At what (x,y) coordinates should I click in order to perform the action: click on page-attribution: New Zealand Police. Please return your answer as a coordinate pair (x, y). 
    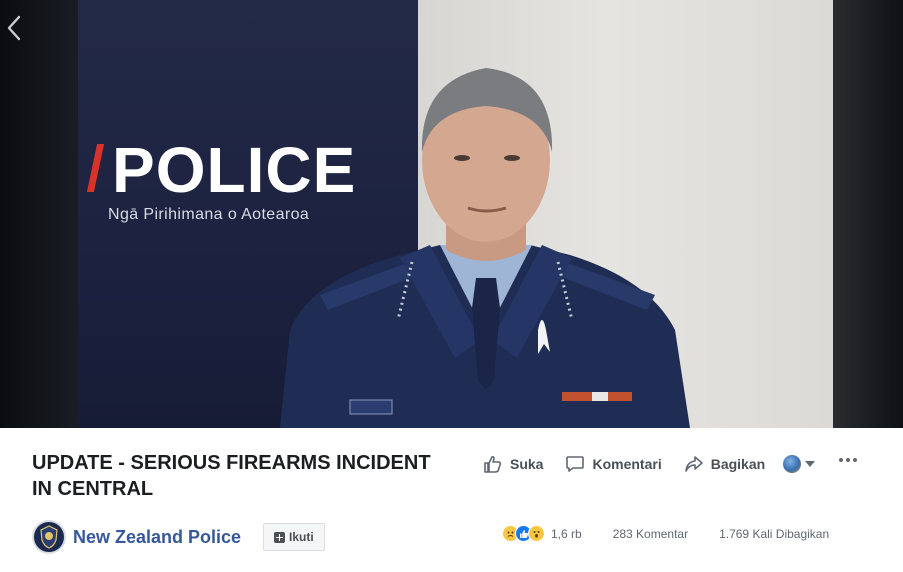
    Looking at the image, I should click on (136, 537).